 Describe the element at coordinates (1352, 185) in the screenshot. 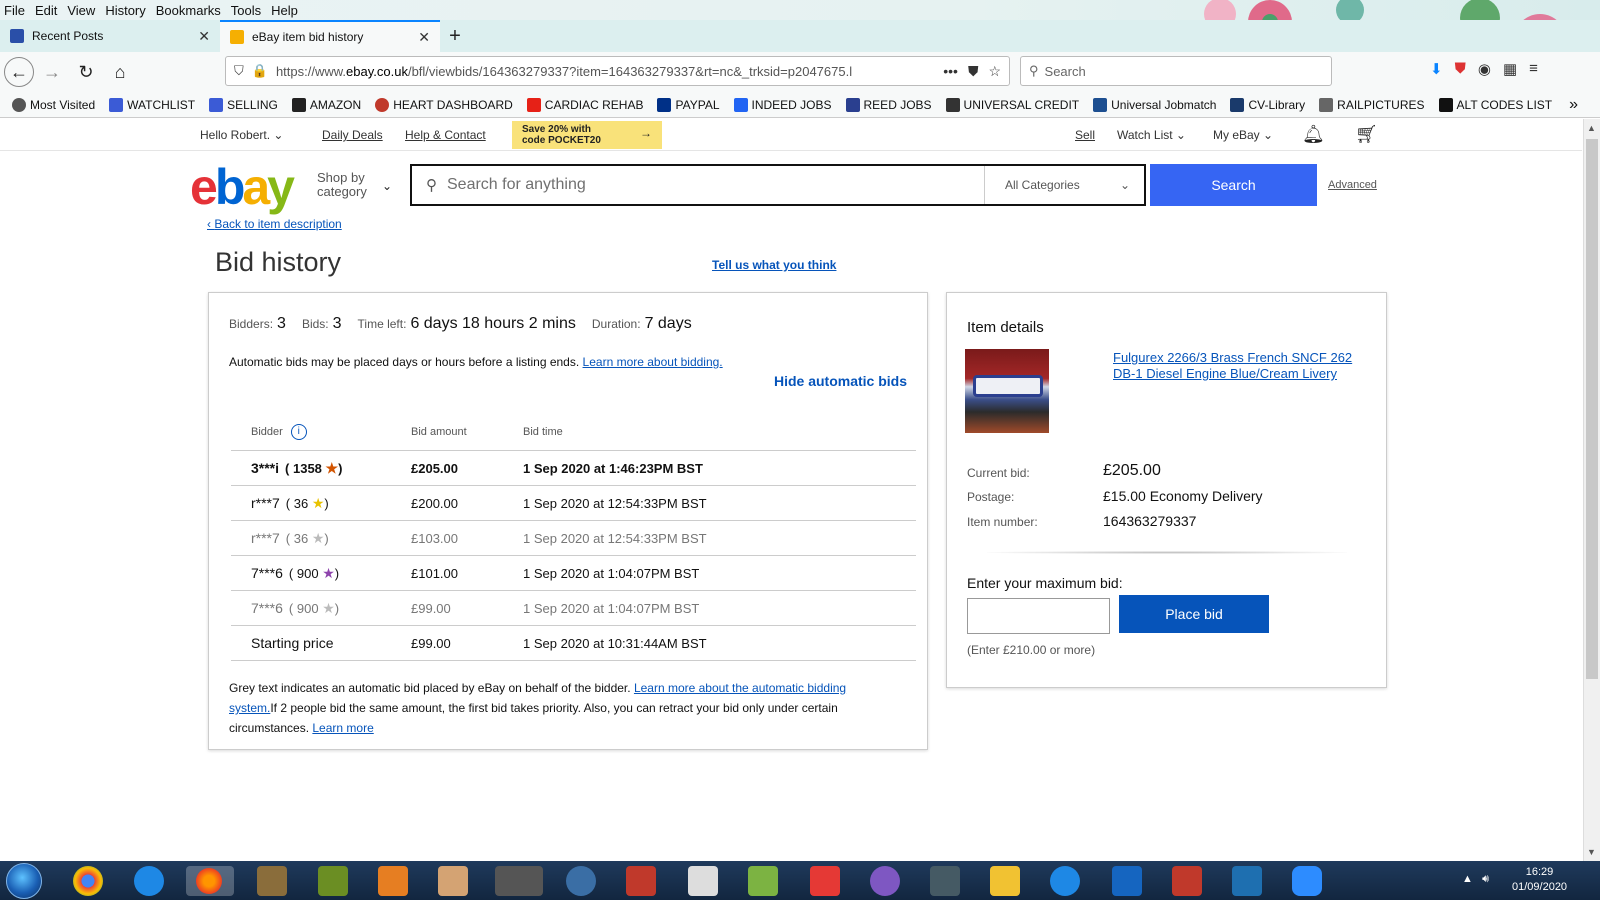

I see `advanced-search-link: Advanced` at that location.